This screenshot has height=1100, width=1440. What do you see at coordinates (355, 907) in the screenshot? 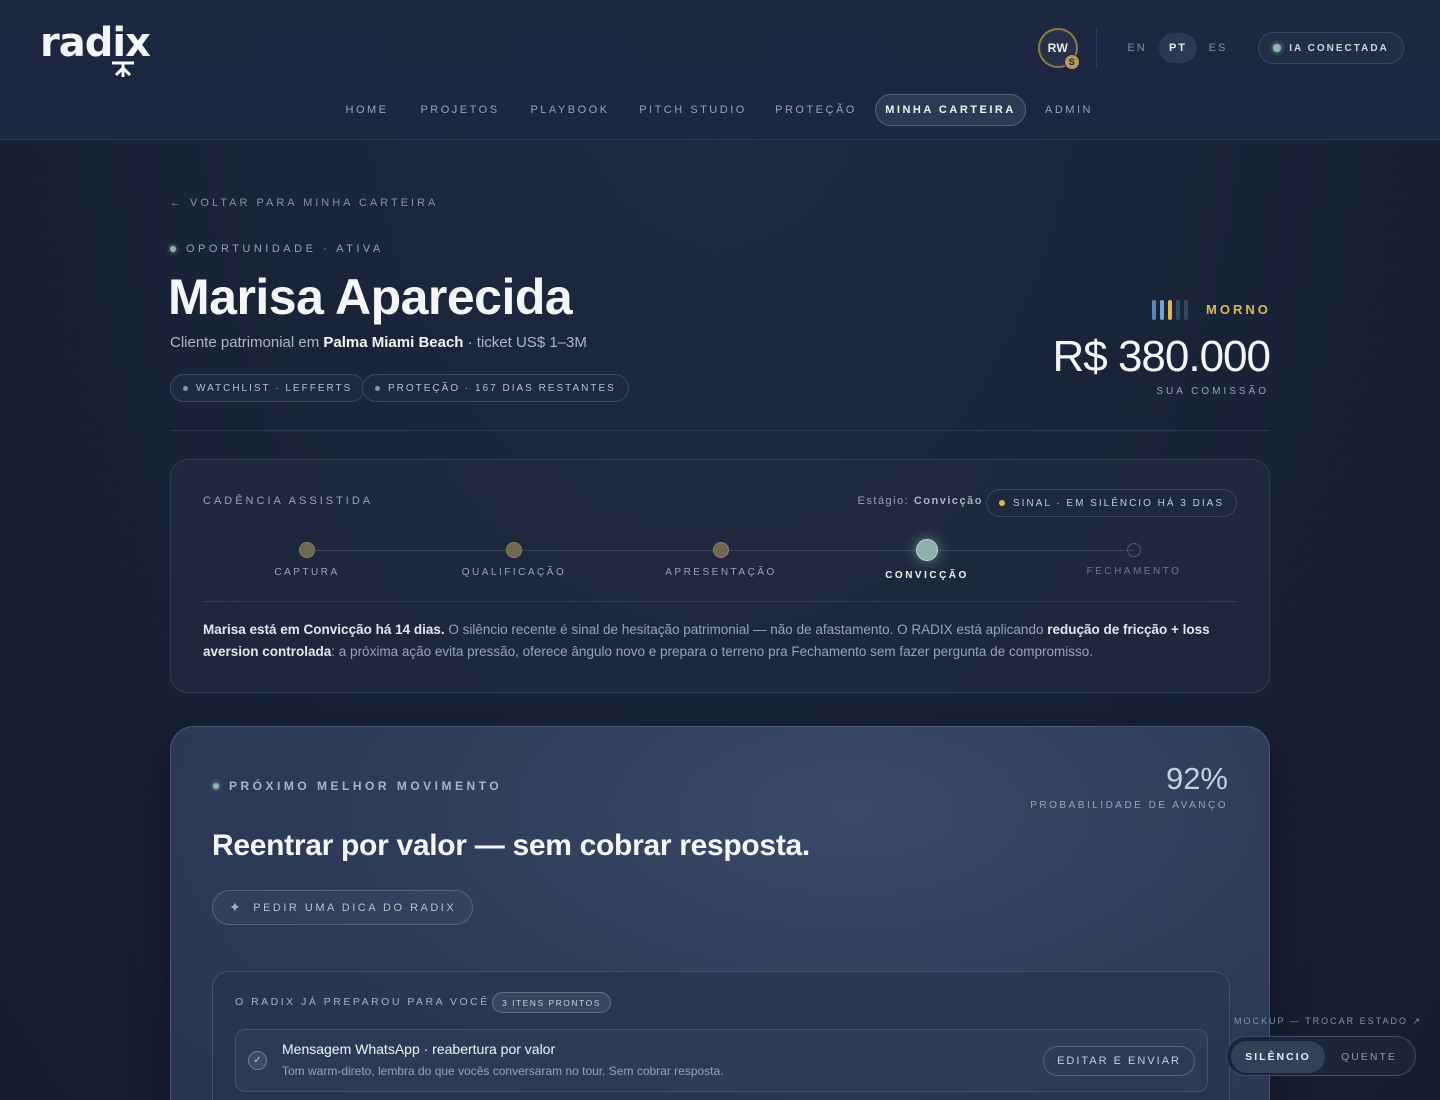
I see `ask-radix-tip-label: PEDIR UMA DICA DO RADIX` at bounding box center [355, 907].